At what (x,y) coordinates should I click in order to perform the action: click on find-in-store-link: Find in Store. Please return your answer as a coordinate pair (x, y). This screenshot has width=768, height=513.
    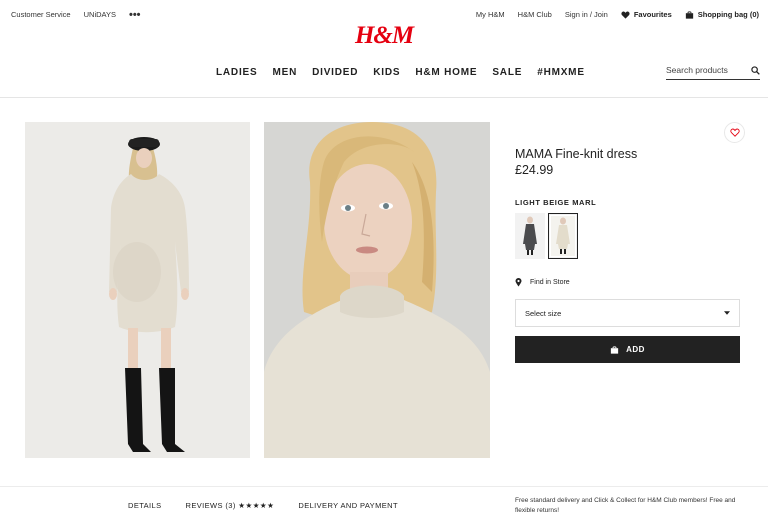
    Looking at the image, I should click on (542, 282).